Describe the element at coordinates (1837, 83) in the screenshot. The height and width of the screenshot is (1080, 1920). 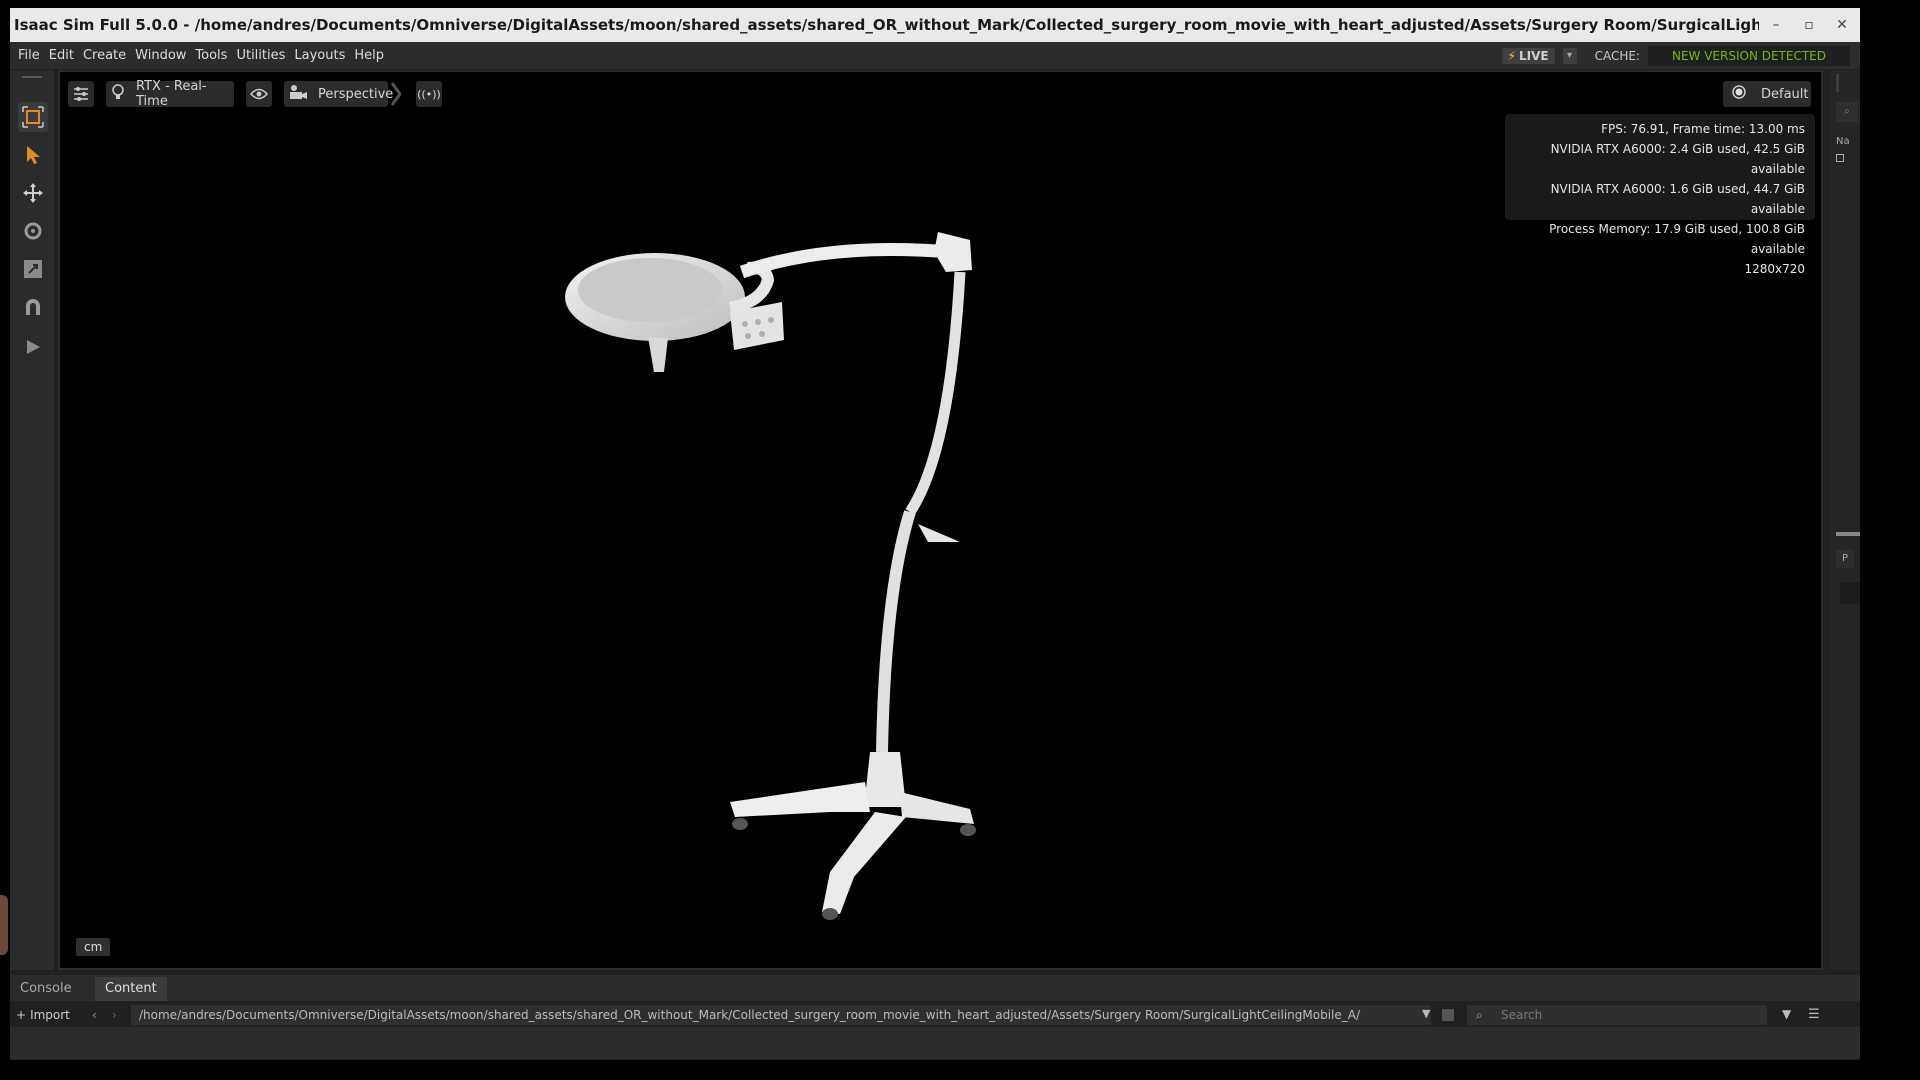
I see `panel-grip` at that location.